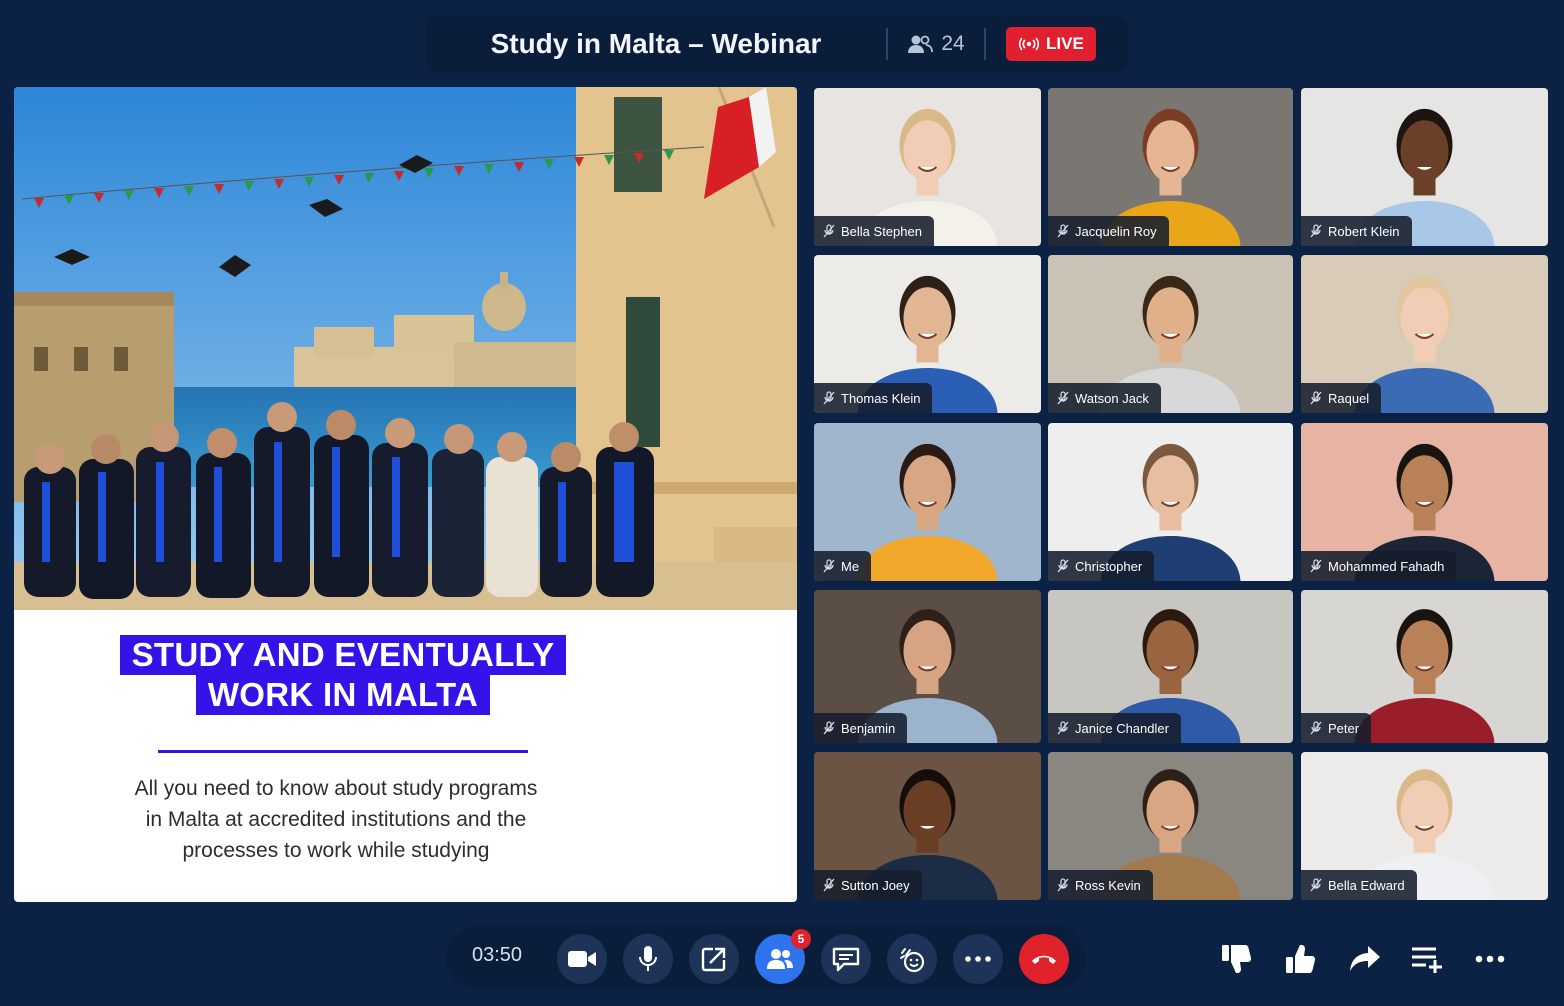 This screenshot has height=1006, width=1564. Describe the element at coordinates (1386, 566) in the screenshot. I see `participant-name: Mohammed Fahadh` at that location.